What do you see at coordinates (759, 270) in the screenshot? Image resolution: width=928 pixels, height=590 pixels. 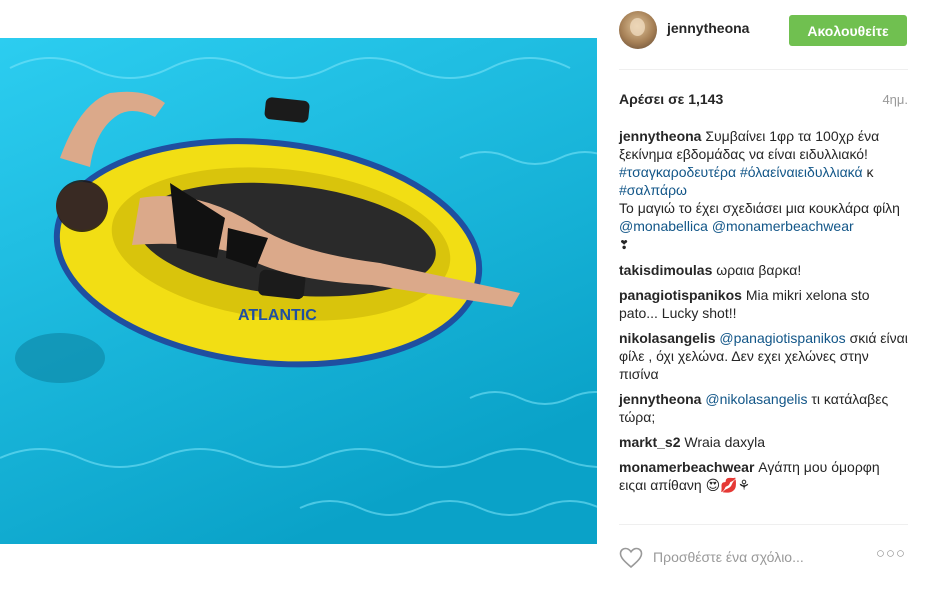 I see `comment-text: ωραια βαρκα!` at bounding box center [759, 270].